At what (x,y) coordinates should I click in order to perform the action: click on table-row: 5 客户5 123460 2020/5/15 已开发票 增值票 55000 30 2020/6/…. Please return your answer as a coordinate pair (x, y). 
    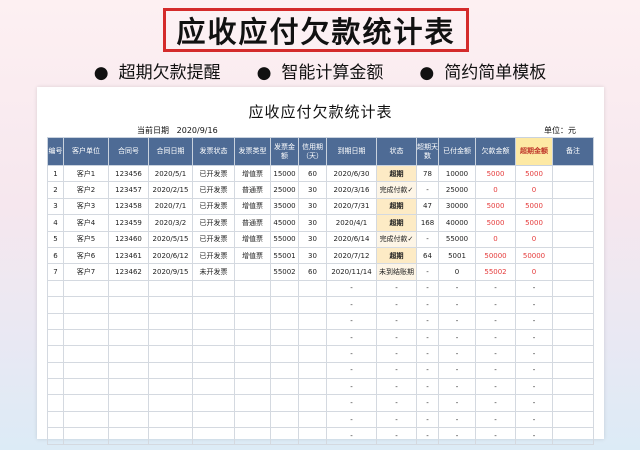
    Looking at the image, I should click on (320, 239).